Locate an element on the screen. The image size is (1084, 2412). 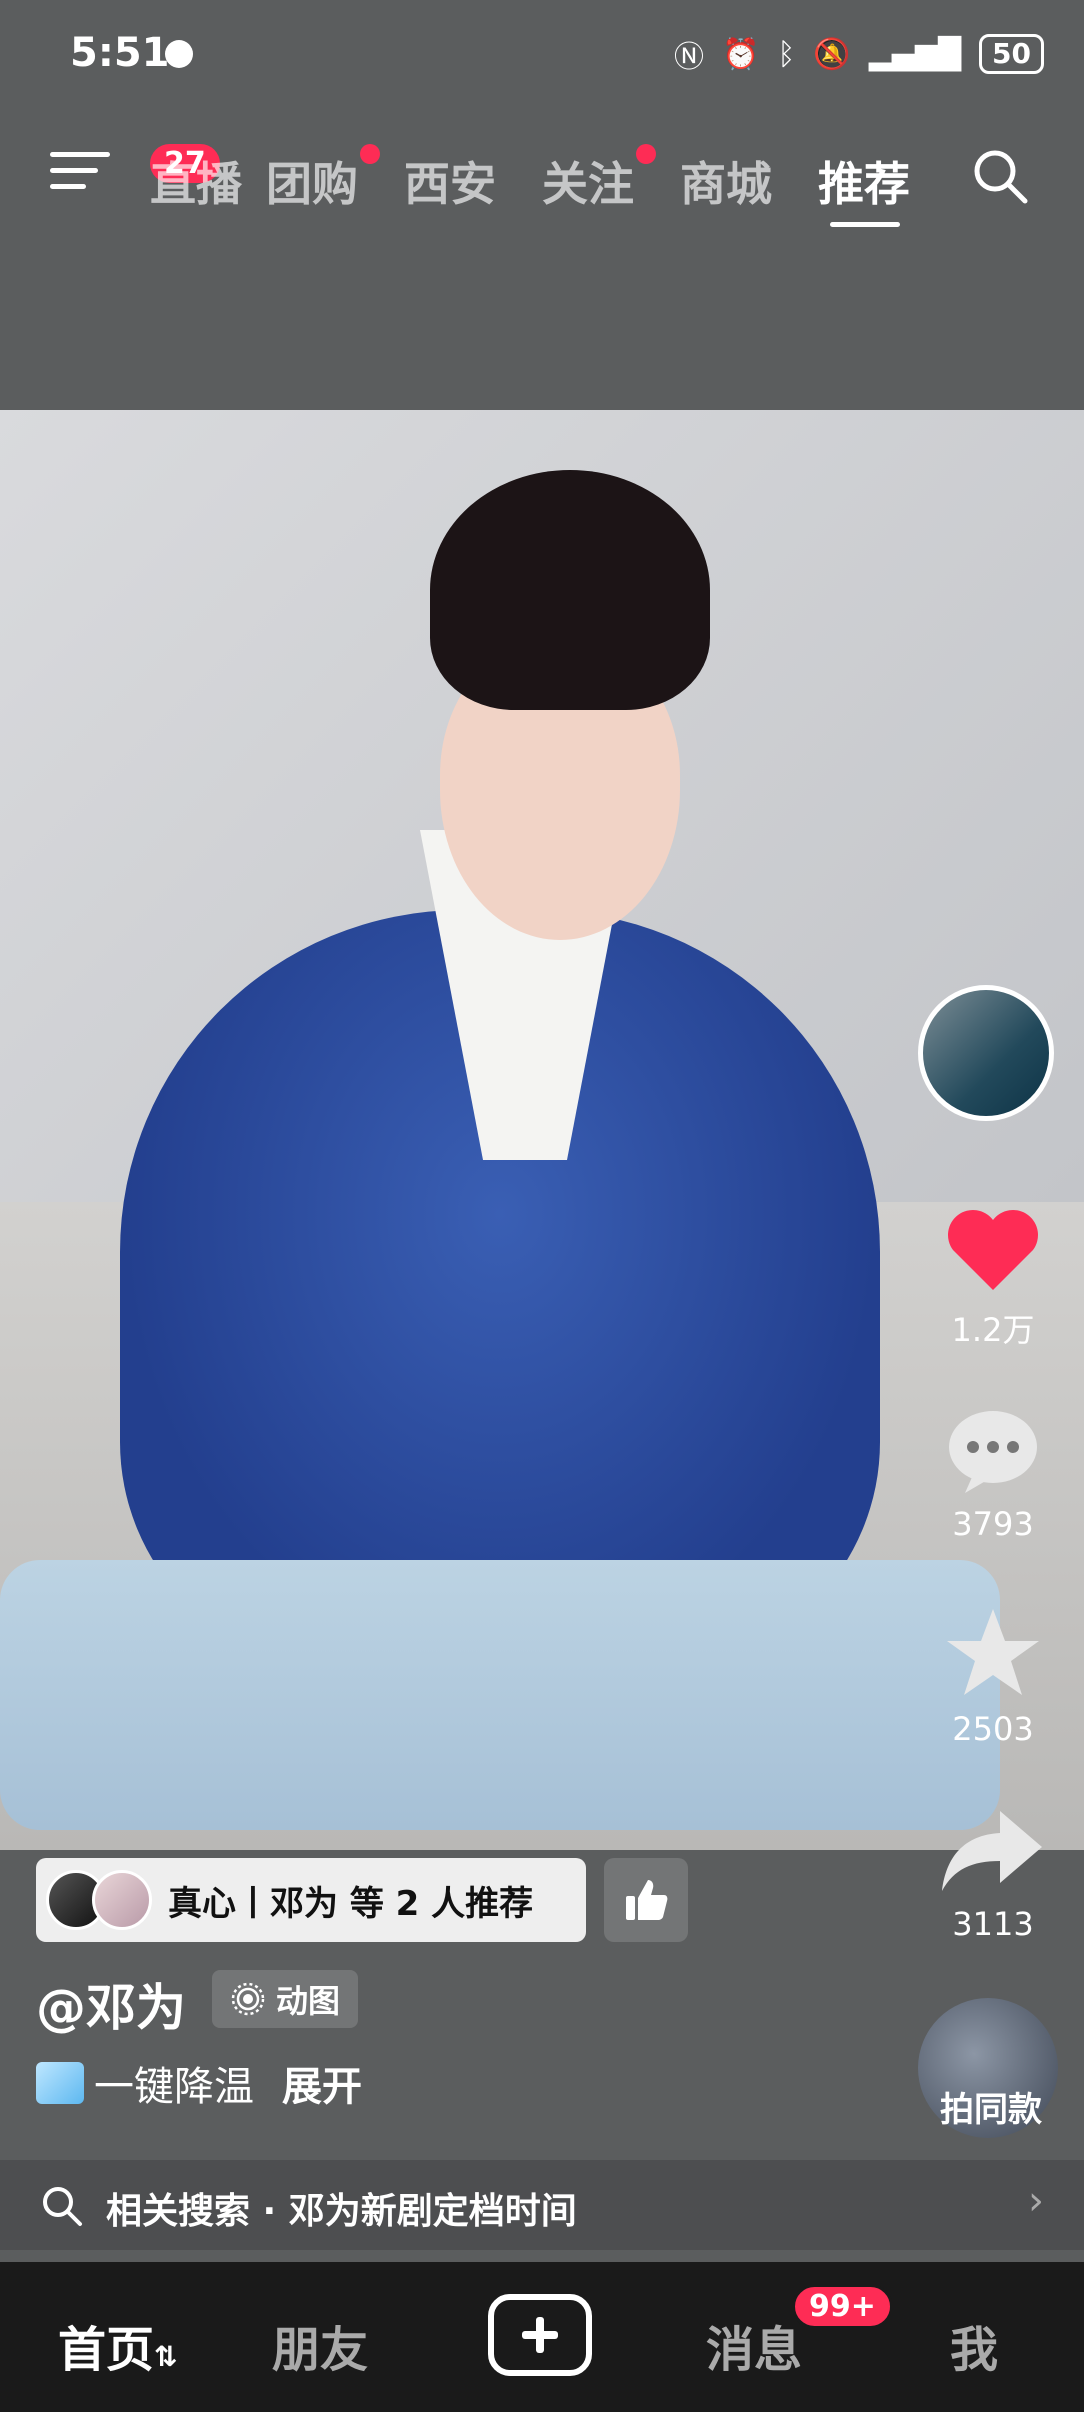
battery-indicator: 50 is located at coordinates (1011, 54).